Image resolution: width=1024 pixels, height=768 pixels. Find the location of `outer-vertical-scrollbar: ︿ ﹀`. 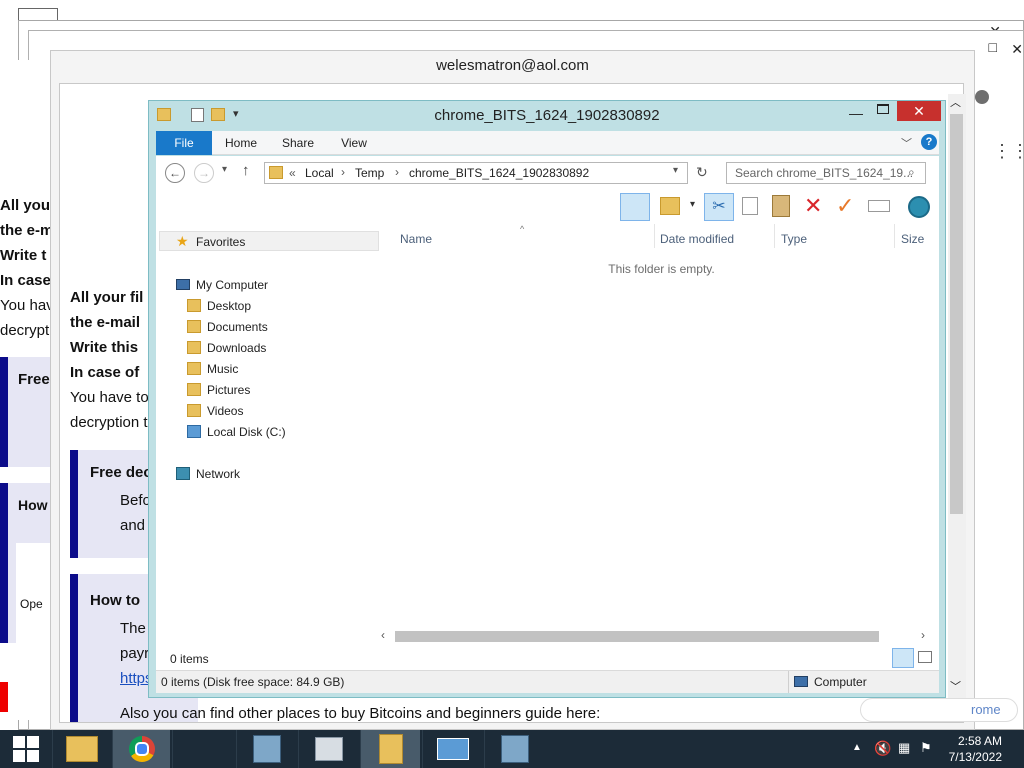

outer-vertical-scrollbar: ︿ ﹀ is located at coordinates (957, 396).